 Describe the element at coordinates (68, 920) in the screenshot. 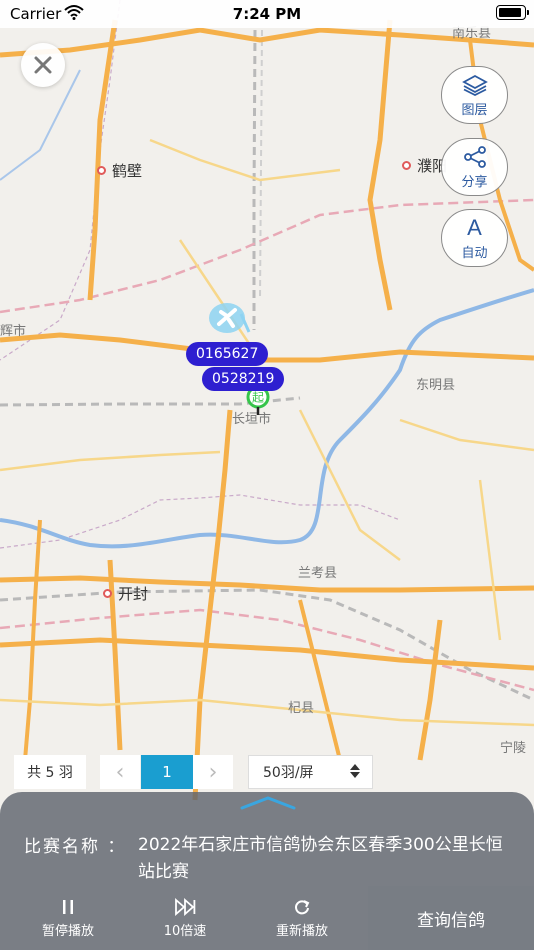

I see `pause-button: 暂停播放` at that location.